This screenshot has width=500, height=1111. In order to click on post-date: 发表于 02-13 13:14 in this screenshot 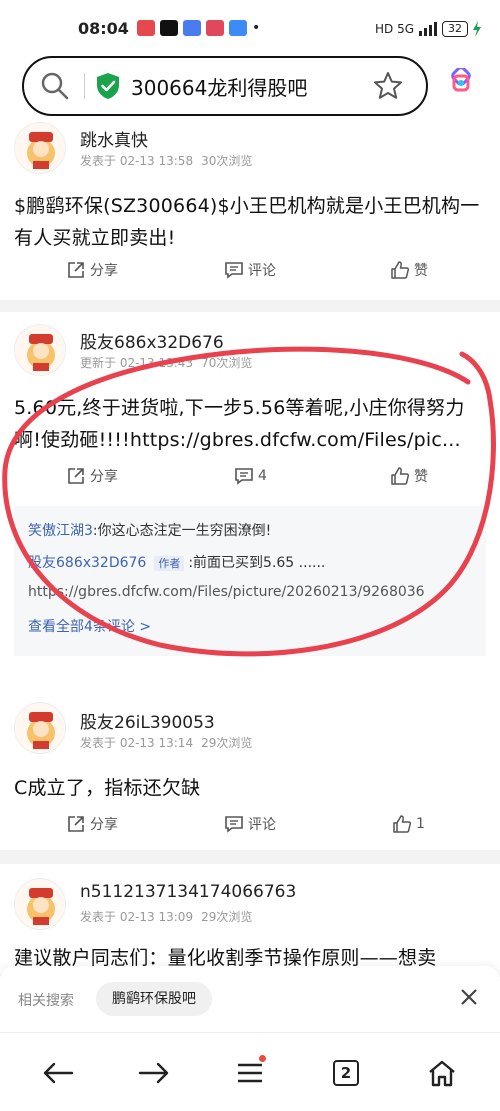, I will do `click(137, 743)`.